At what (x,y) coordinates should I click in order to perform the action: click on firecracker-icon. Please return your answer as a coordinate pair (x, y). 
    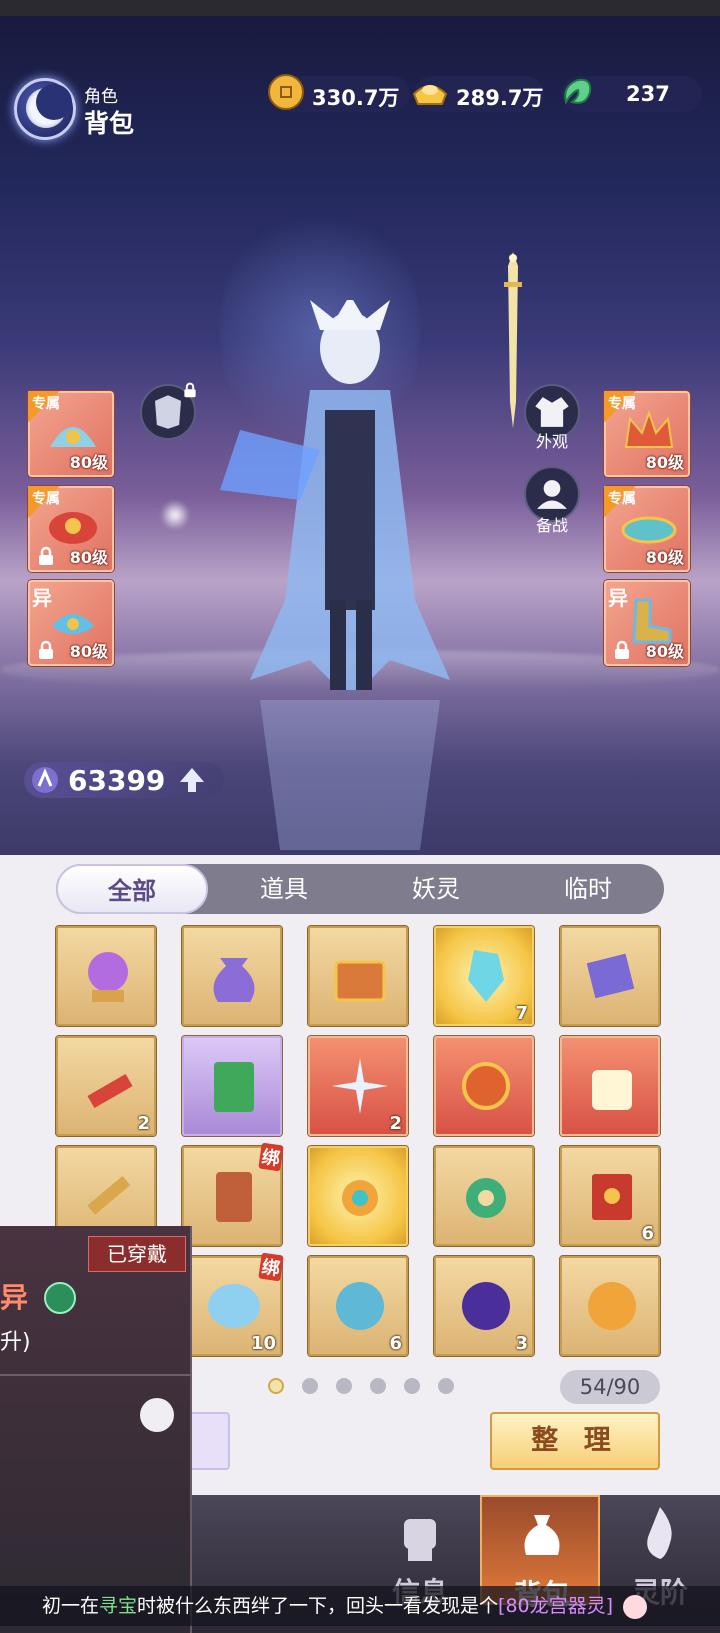
    Looking at the image, I should click on (110, 1091).